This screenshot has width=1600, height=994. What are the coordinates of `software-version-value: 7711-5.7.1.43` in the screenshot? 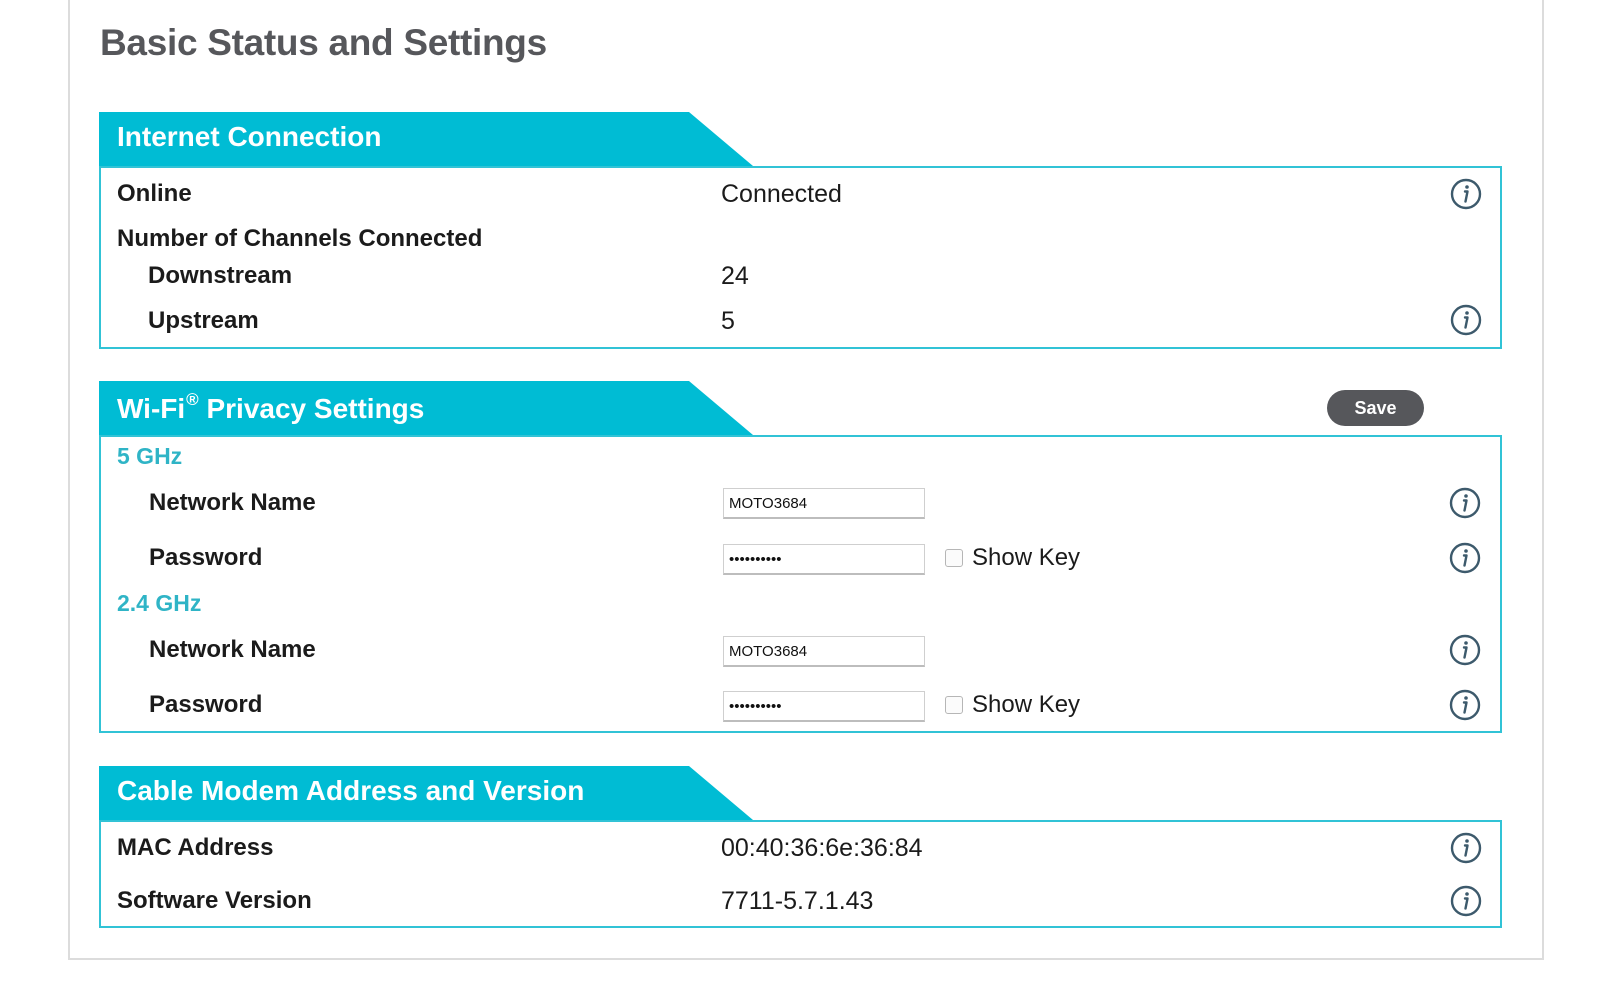 It's located at (797, 901).